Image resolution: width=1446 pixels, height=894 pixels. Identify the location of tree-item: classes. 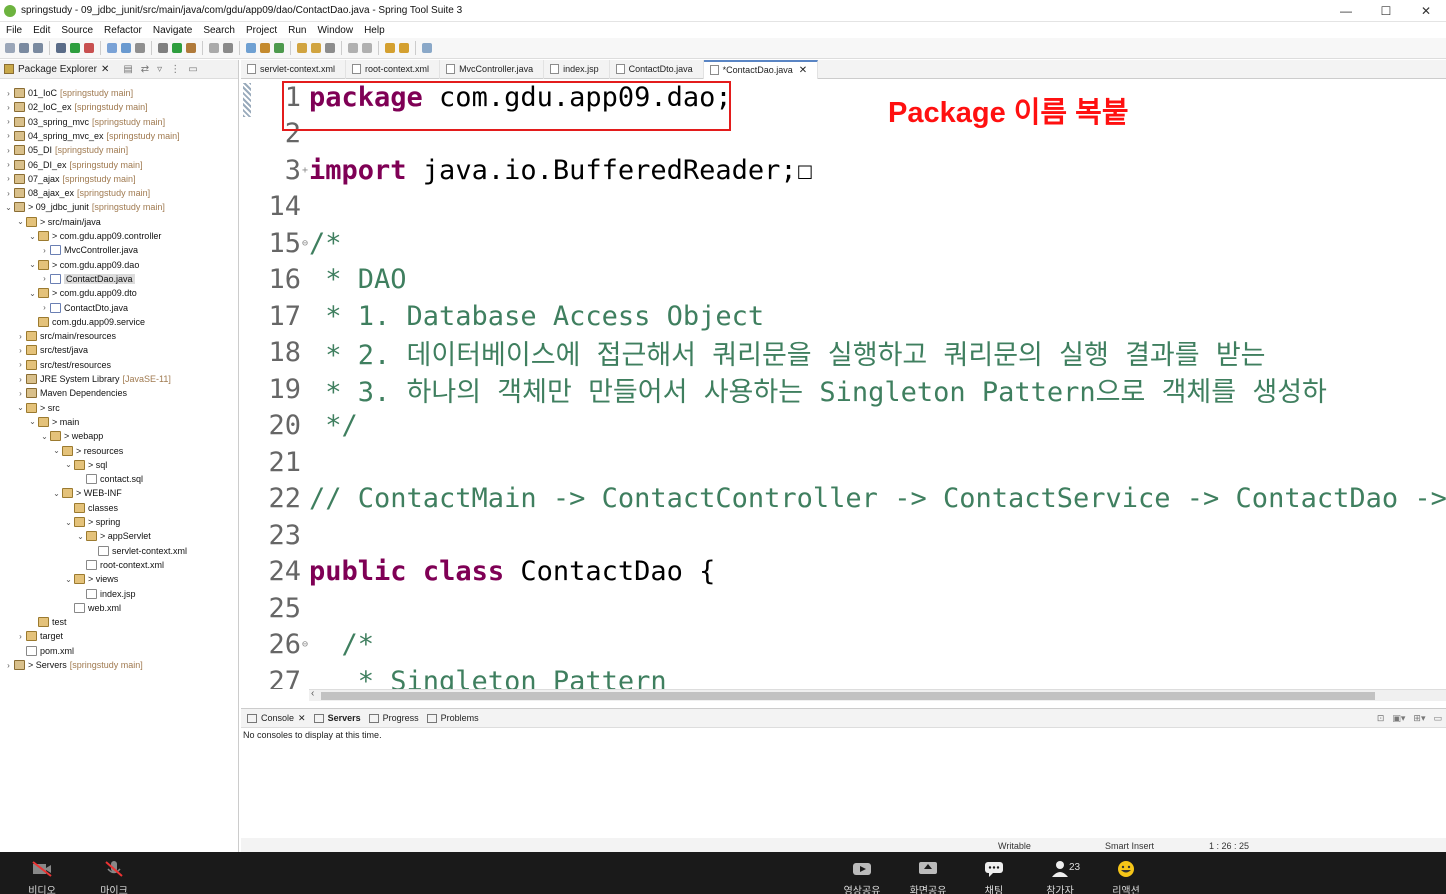
(91, 508).